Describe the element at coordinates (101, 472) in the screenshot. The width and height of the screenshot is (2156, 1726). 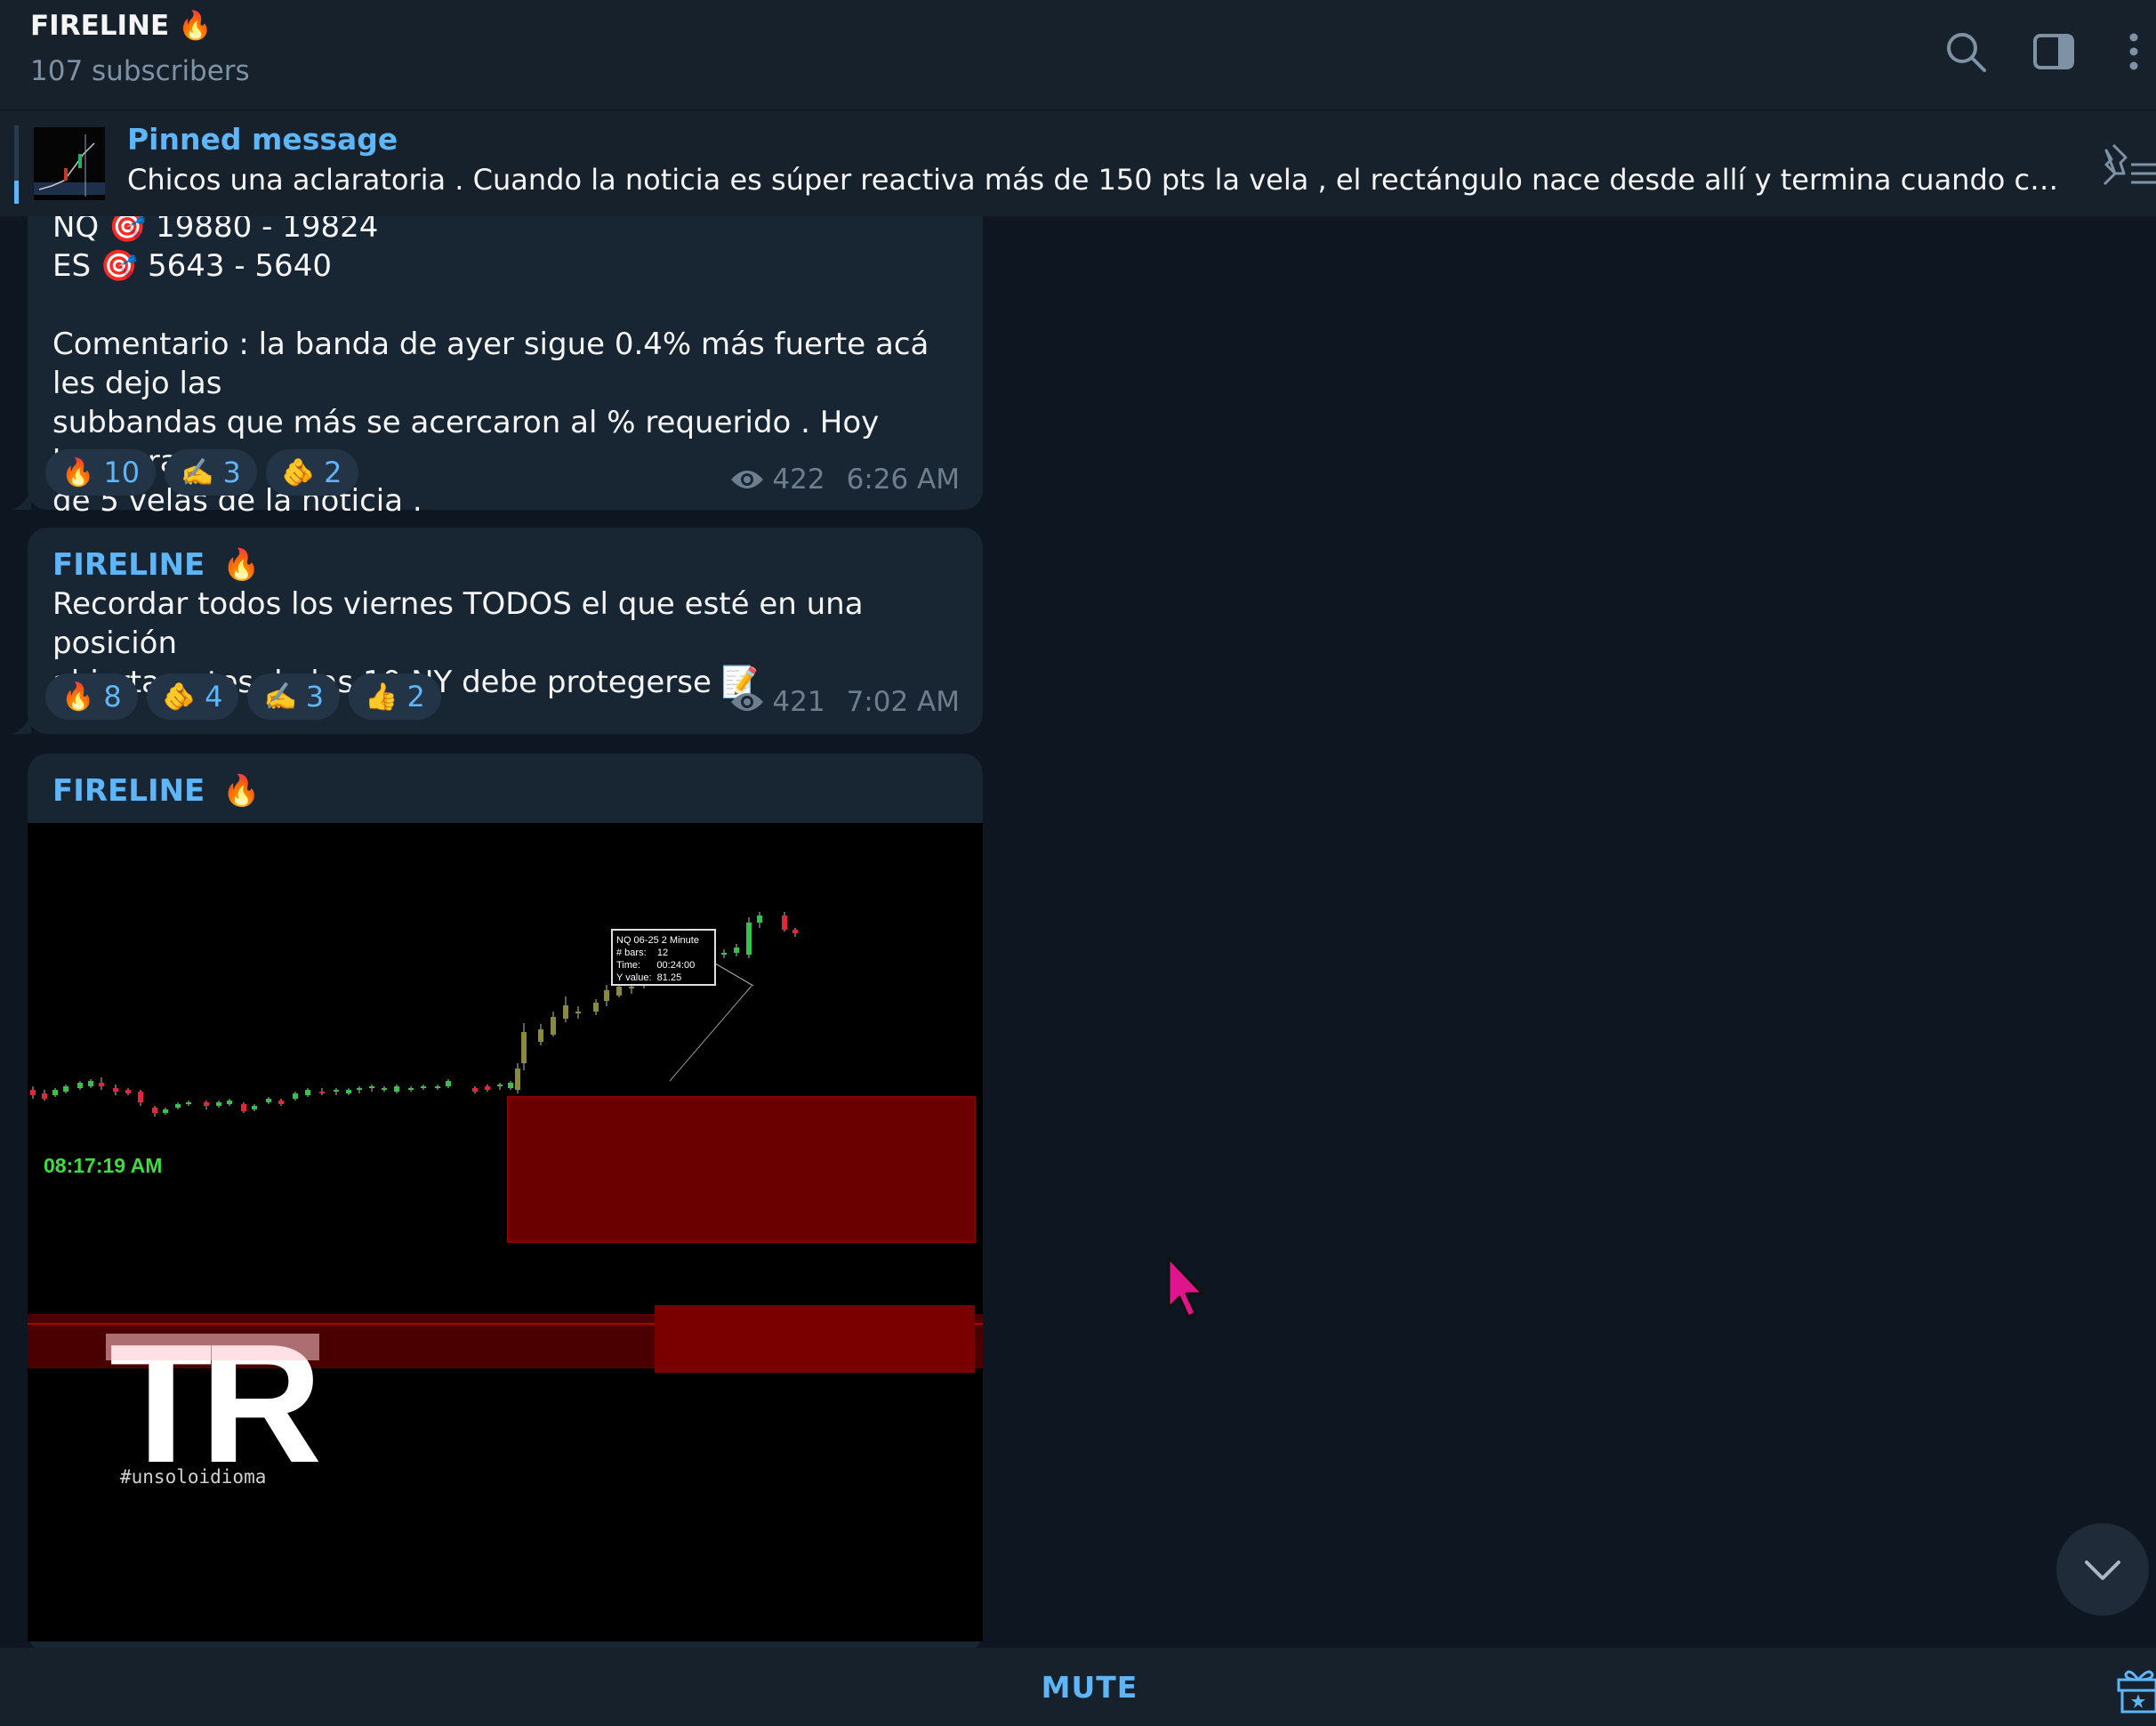
I see `reaction-fire: 🔥 10` at that location.